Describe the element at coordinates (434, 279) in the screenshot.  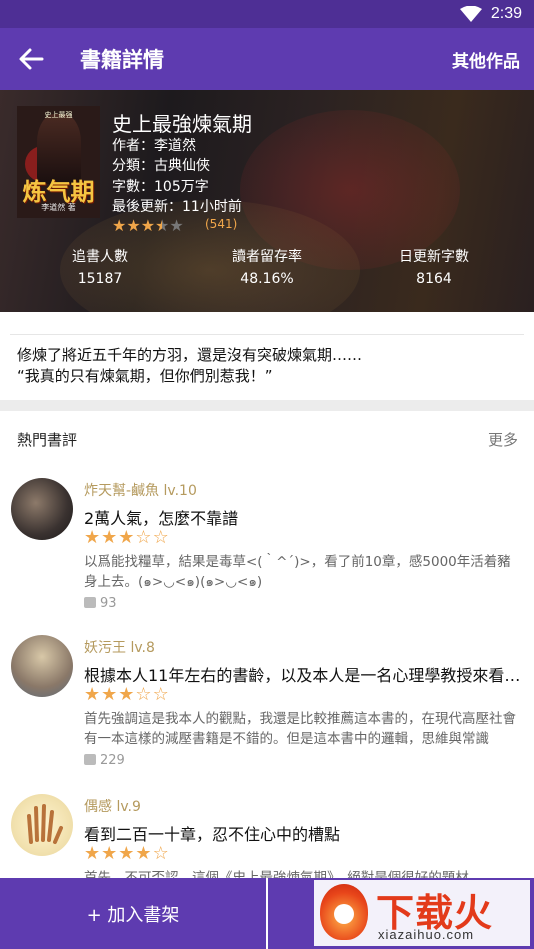
I see `stat-value-daily-words: 8164` at that location.